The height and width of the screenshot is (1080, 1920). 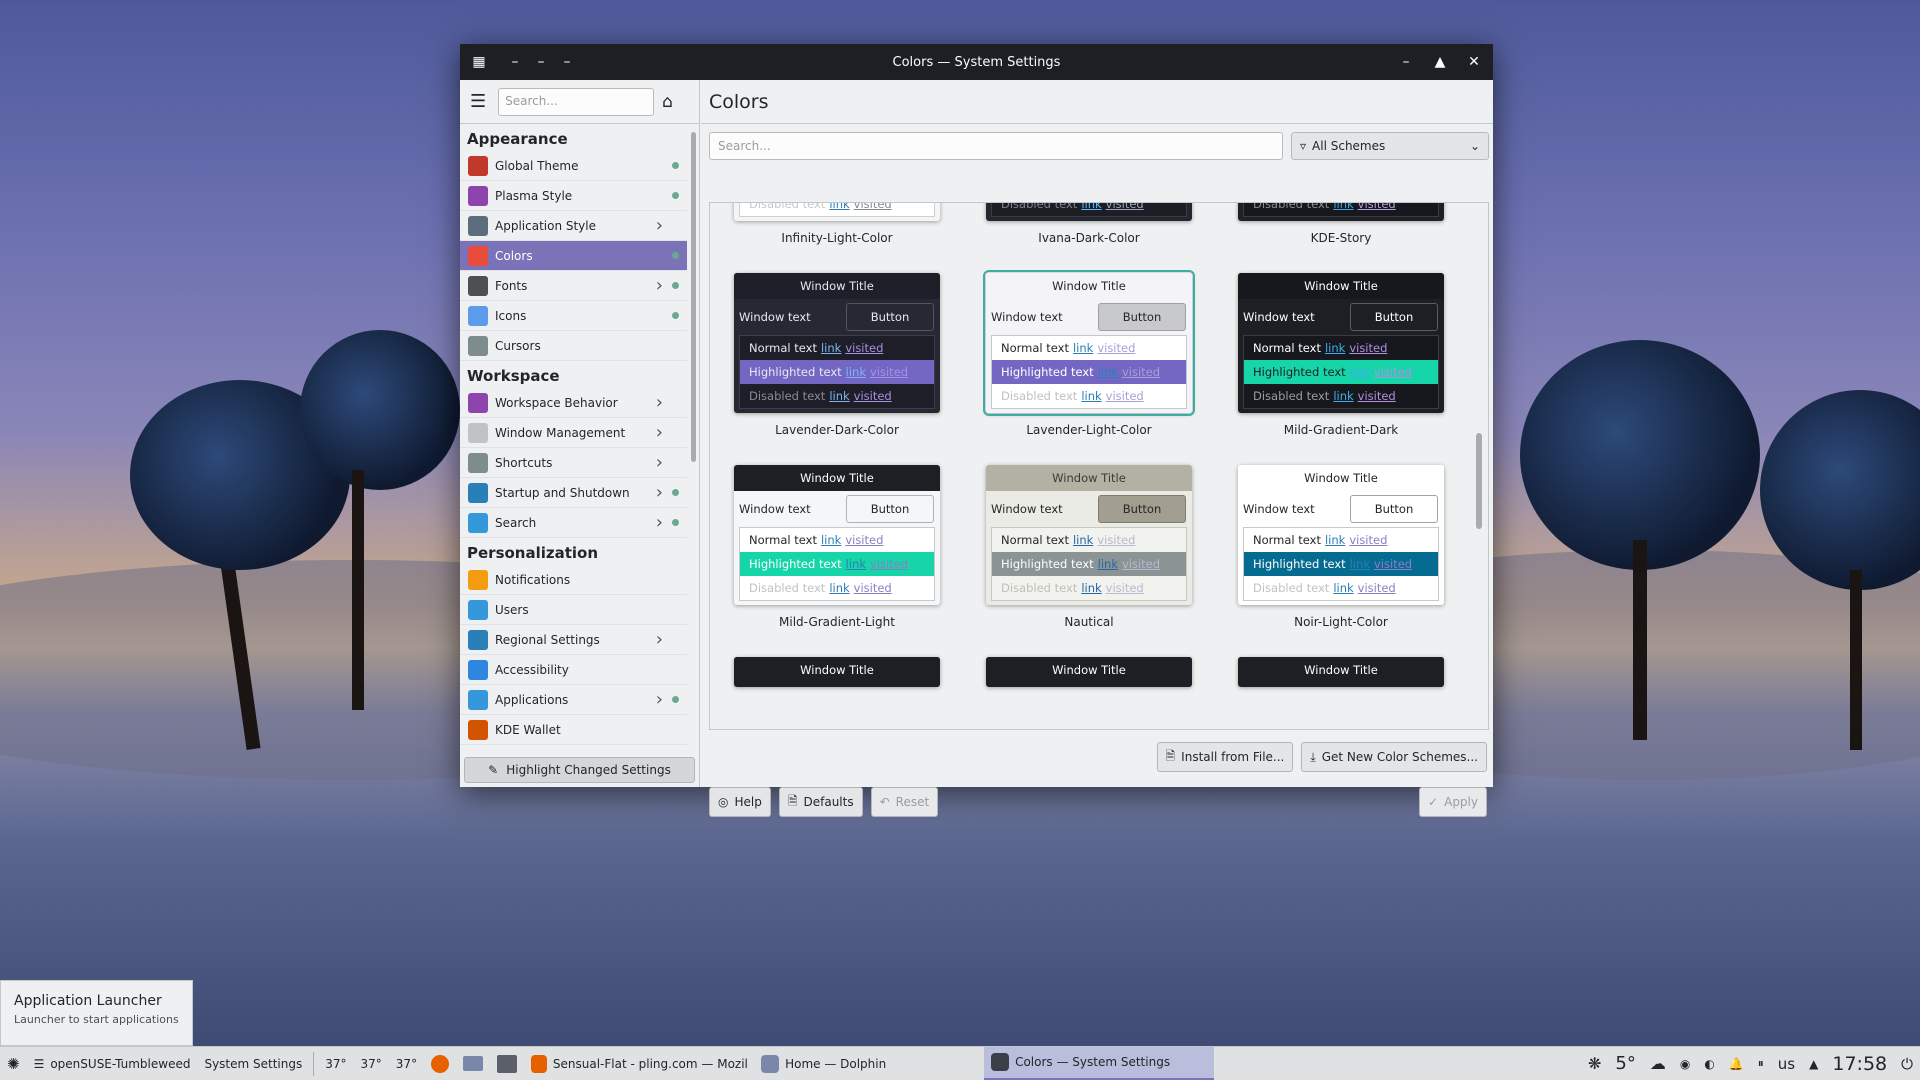 What do you see at coordinates (1736, 1063) in the screenshot?
I see `notifications-bell-icon: 🔔` at bounding box center [1736, 1063].